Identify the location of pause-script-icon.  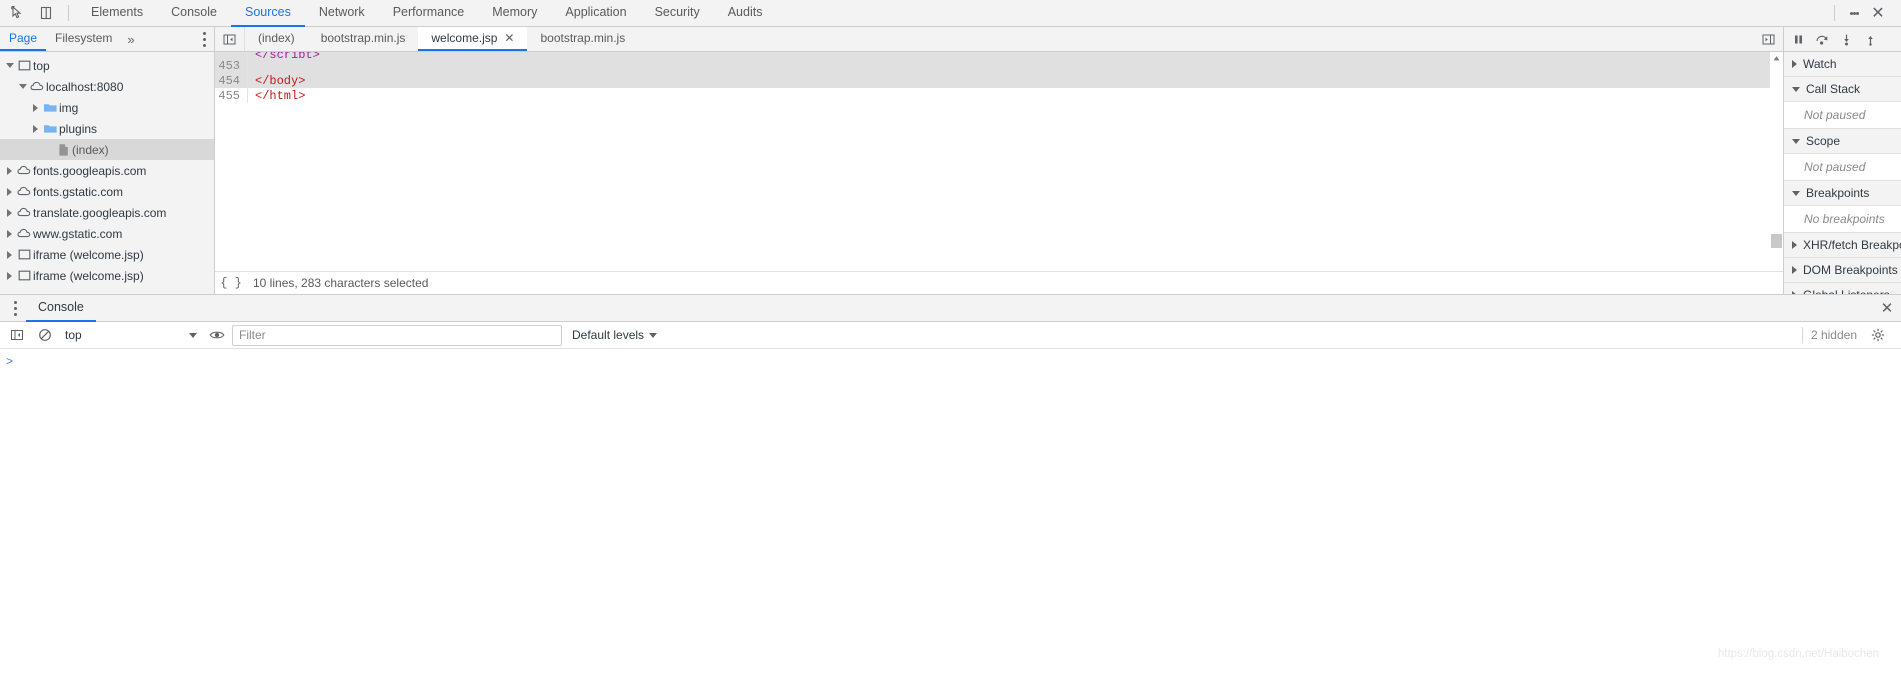
(1798, 39).